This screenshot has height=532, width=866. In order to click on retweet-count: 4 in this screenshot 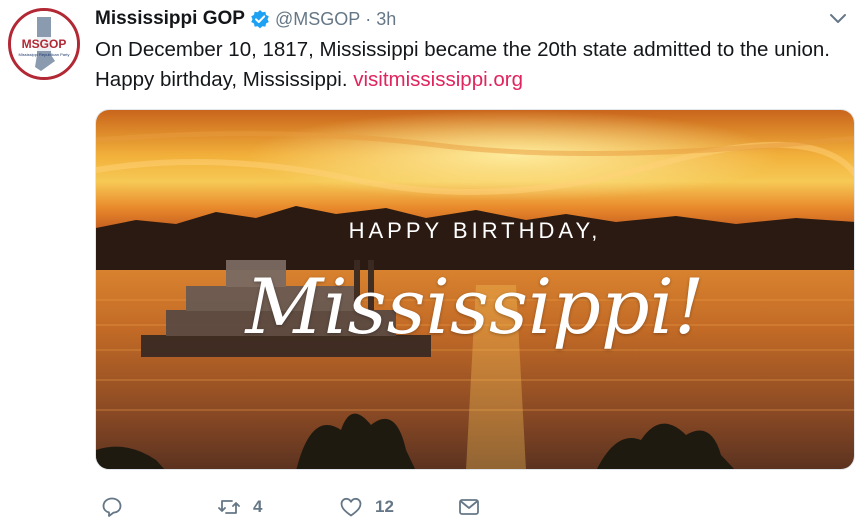, I will do `click(258, 506)`.